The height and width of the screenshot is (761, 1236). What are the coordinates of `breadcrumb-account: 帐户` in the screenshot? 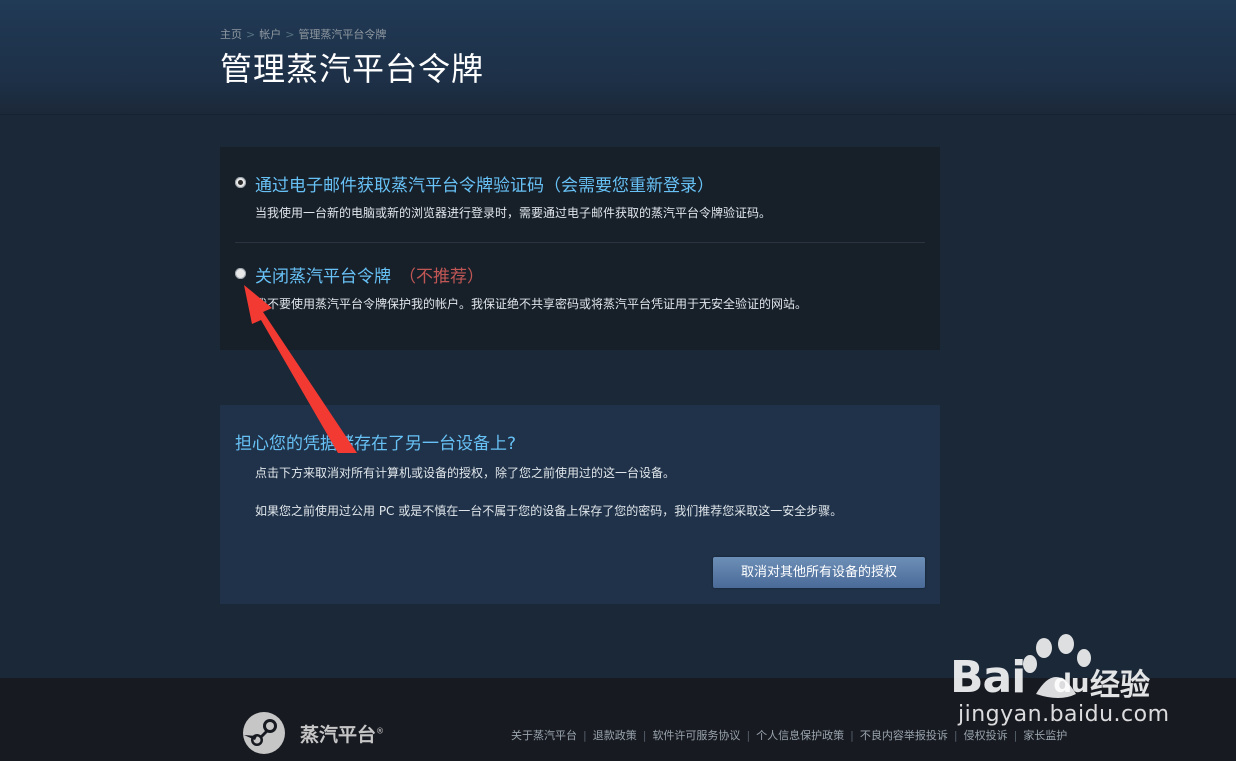 It's located at (270, 34).